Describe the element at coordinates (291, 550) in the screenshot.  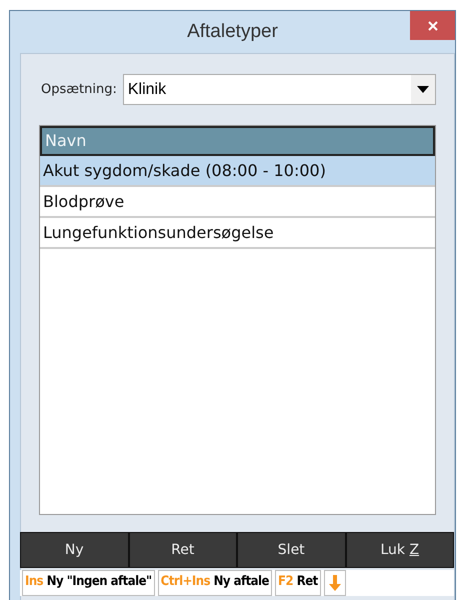
I see `action-button: Slet` at that location.